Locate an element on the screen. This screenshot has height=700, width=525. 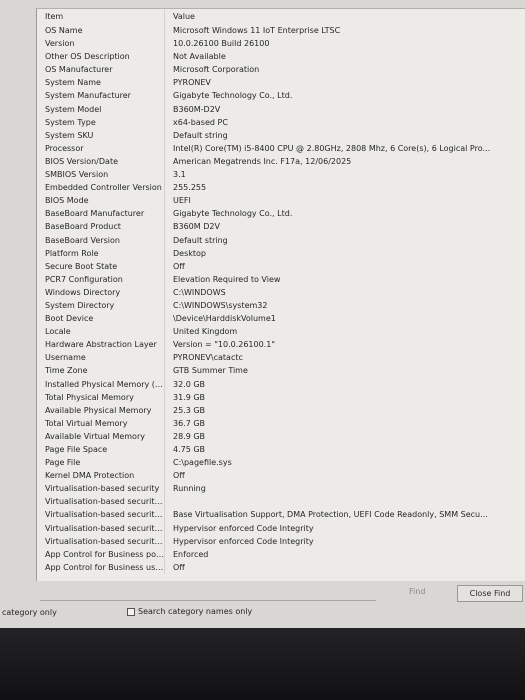
table-row: Embedded Controller Version 255.255 is located at coordinates (281, 188).